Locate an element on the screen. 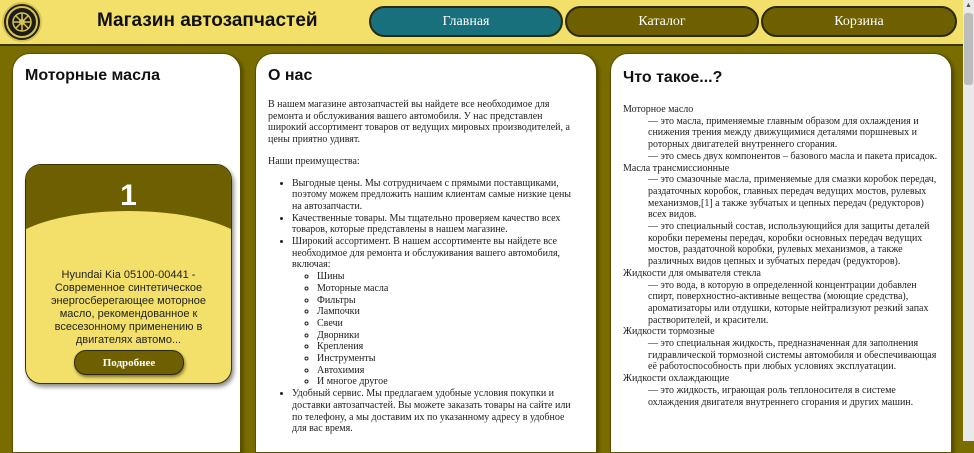 The width and height of the screenshot is (974, 453). about-heading: О нас is located at coordinates (290, 75).